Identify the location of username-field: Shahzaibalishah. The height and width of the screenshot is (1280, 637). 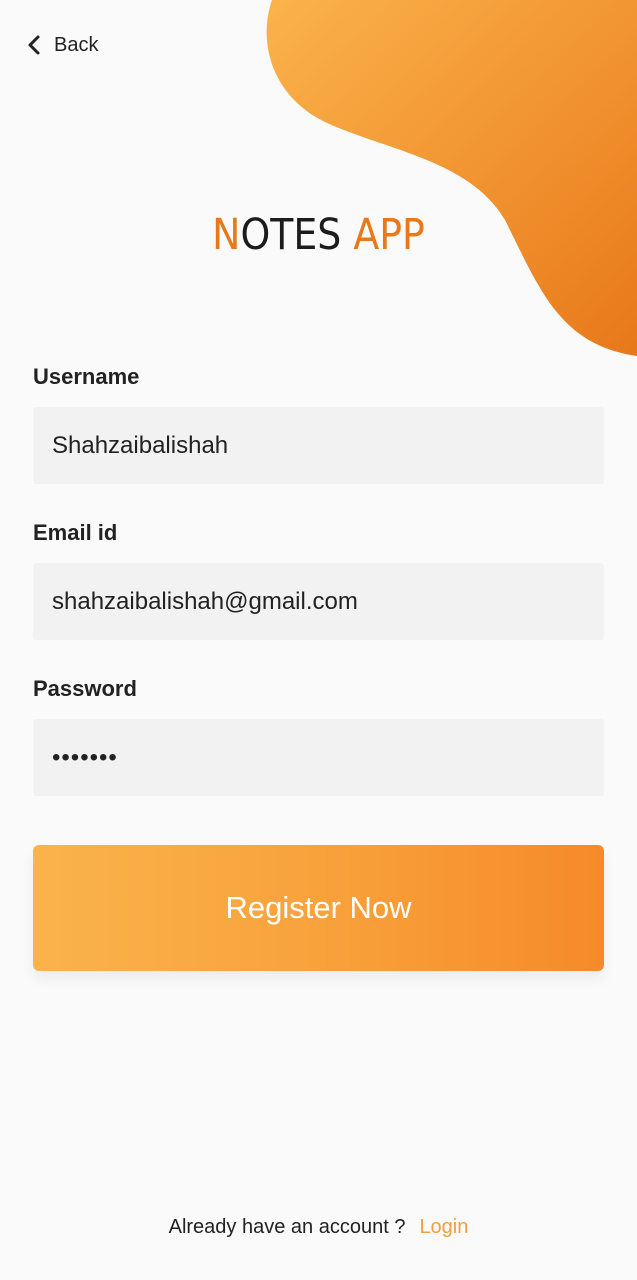
(318, 445).